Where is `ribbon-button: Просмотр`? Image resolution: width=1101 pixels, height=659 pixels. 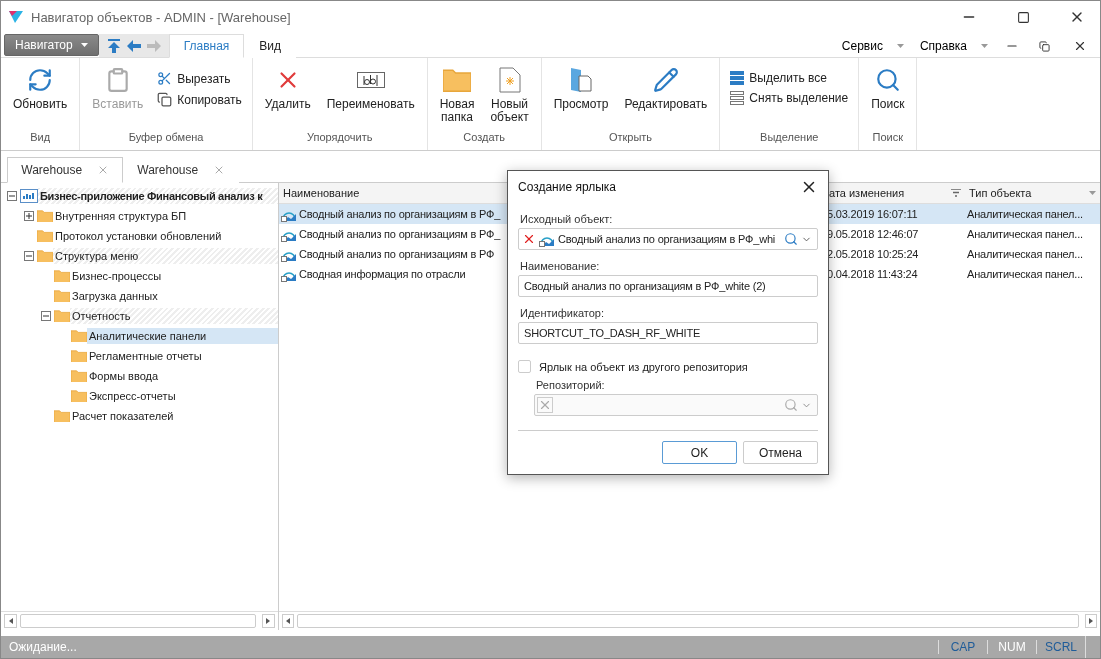 ribbon-button: Просмотр is located at coordinates (581, 96).